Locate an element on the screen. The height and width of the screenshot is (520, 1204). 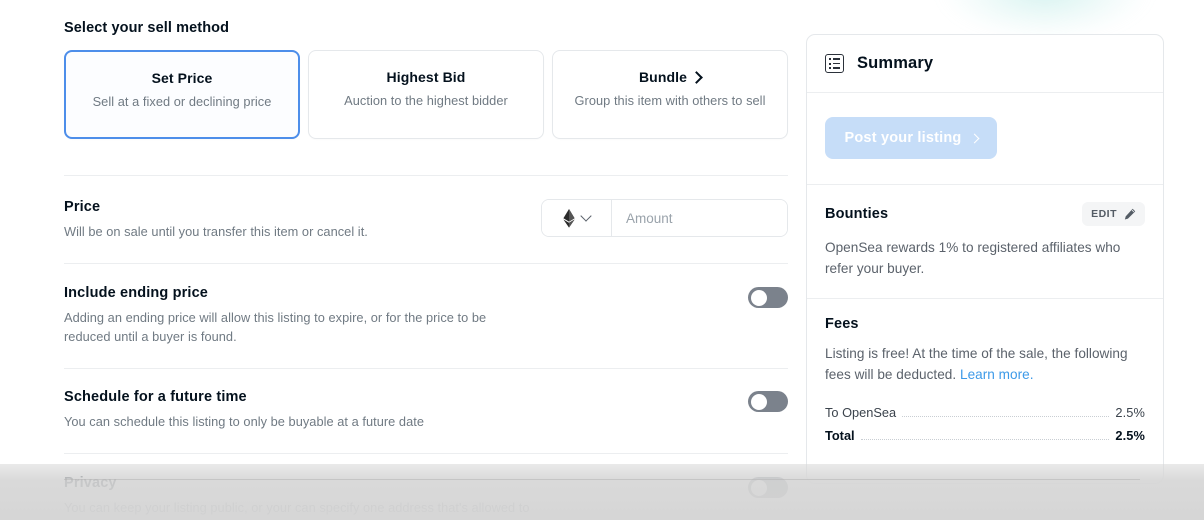
edit-label: EDIT is located at coordinates (1104, 214).